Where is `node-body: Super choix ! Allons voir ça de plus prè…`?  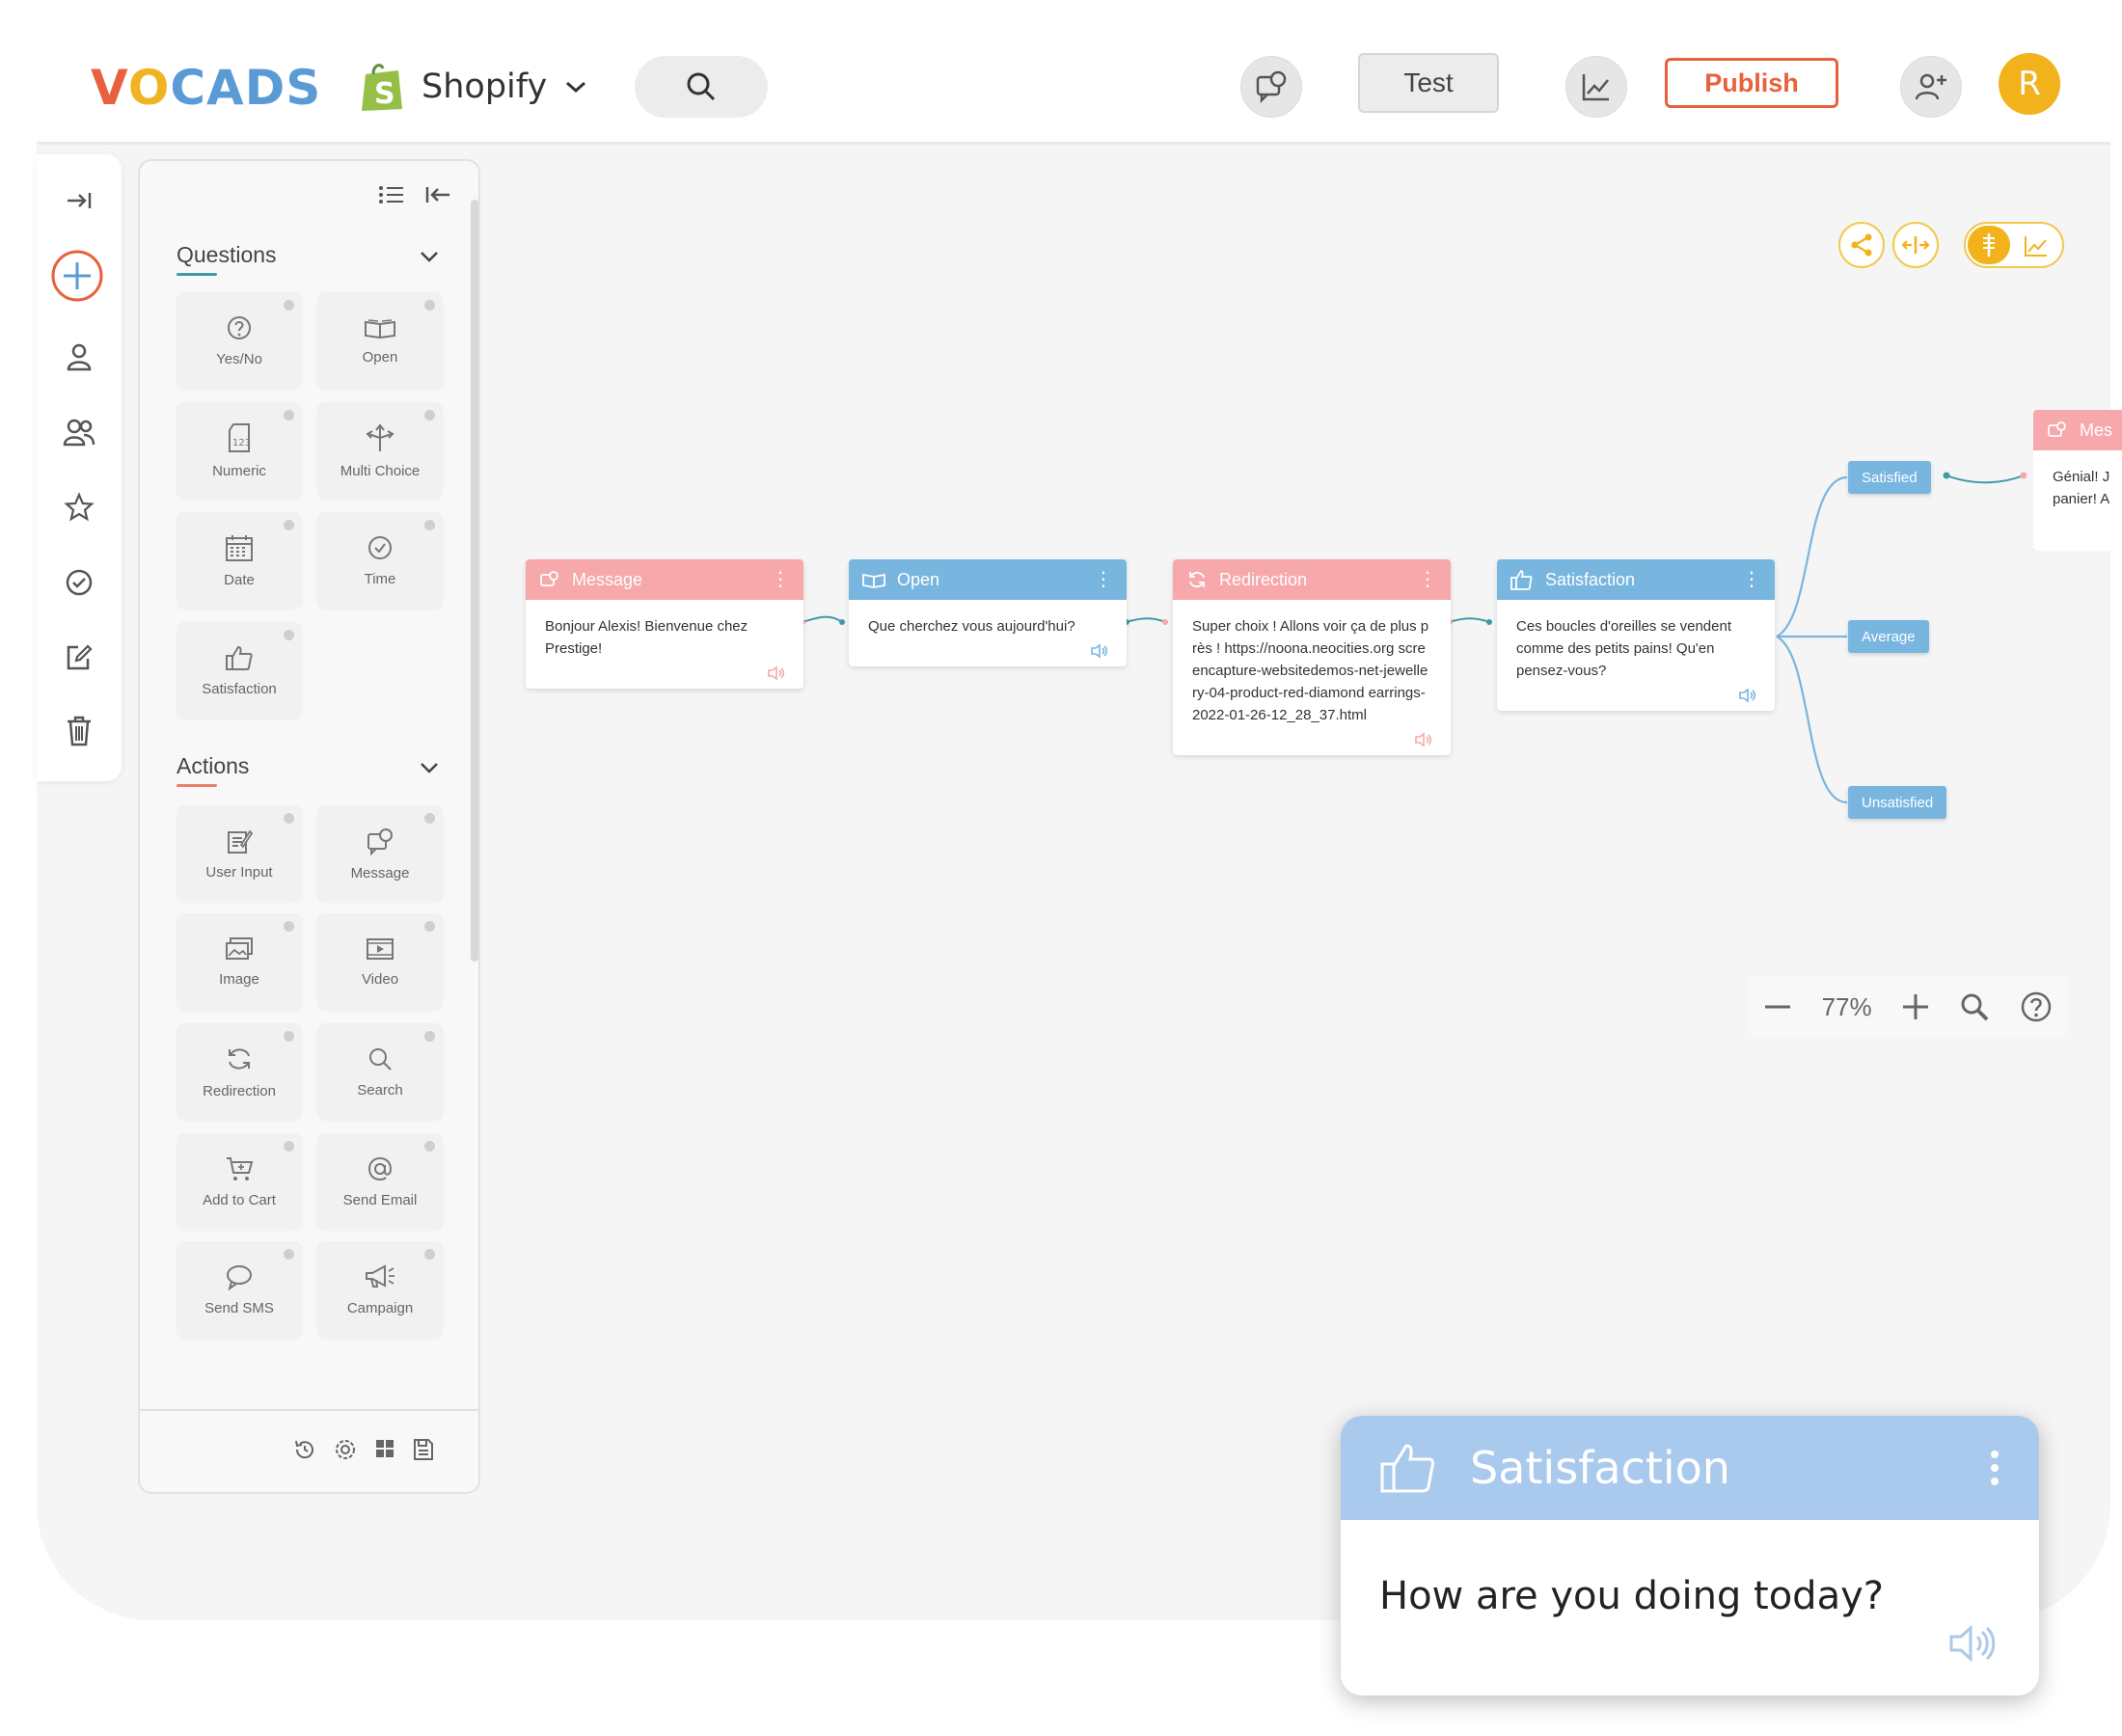
node-body: Super choix ! Allons voir ça de plus prè… is located at coordinates (1312, 678).